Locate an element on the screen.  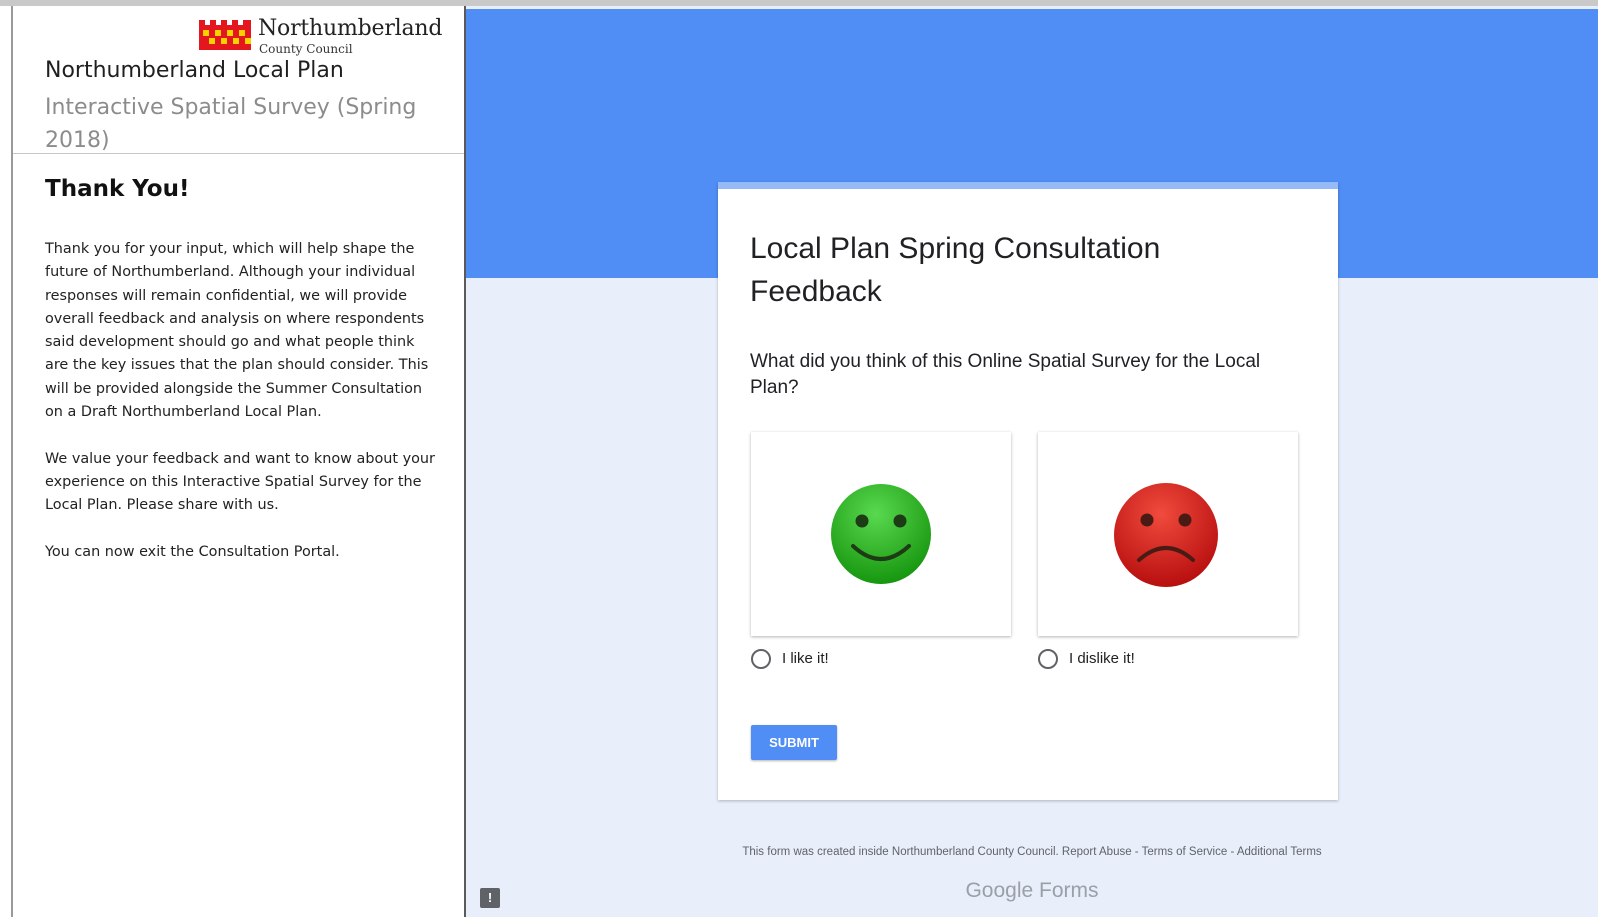
like-option-image is located at coordinates (881, 534).